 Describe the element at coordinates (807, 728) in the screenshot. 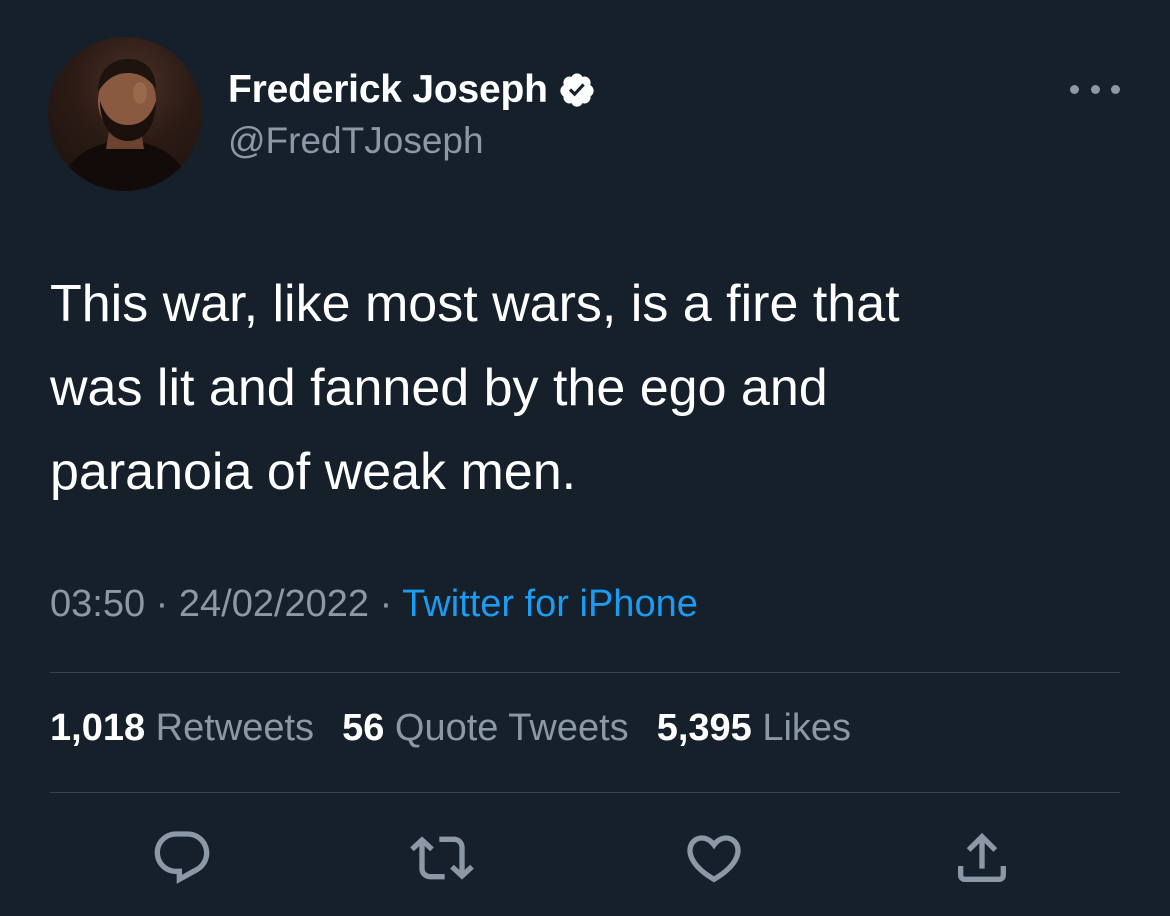

I see `likes-label: Likes` at that location.